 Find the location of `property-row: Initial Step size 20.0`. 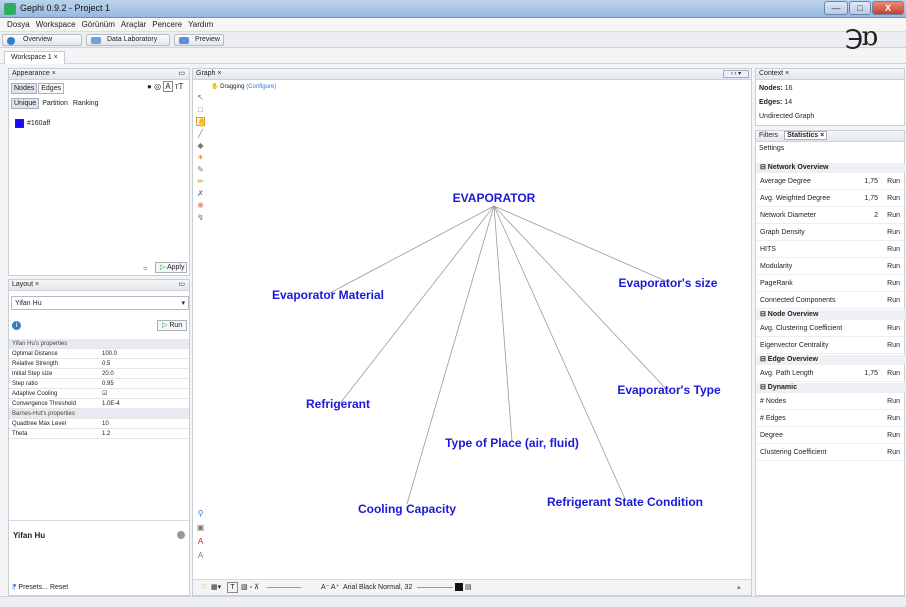

property-row: Initial Step size 20.0 is located at coordinates (99, 374).